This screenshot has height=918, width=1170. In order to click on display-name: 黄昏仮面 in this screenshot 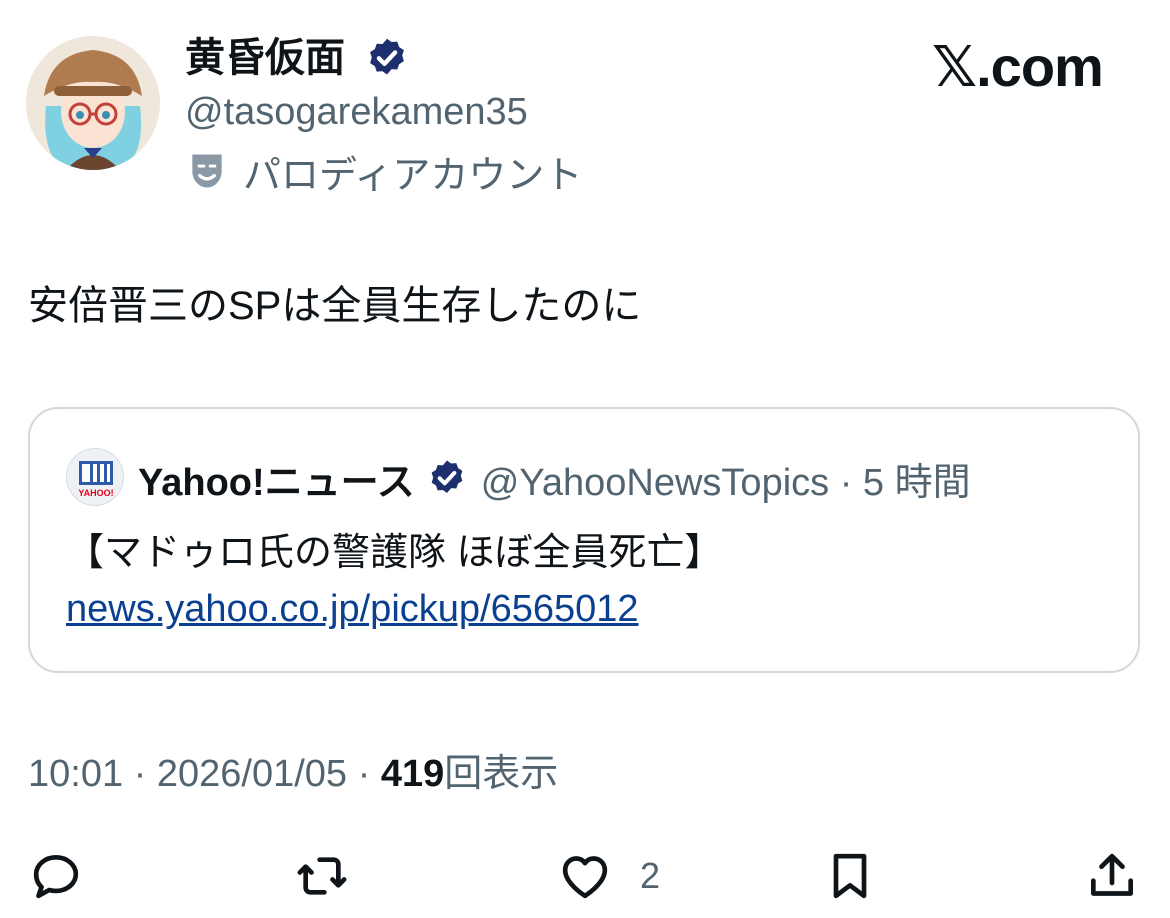, I will do `click(265, 58)`.